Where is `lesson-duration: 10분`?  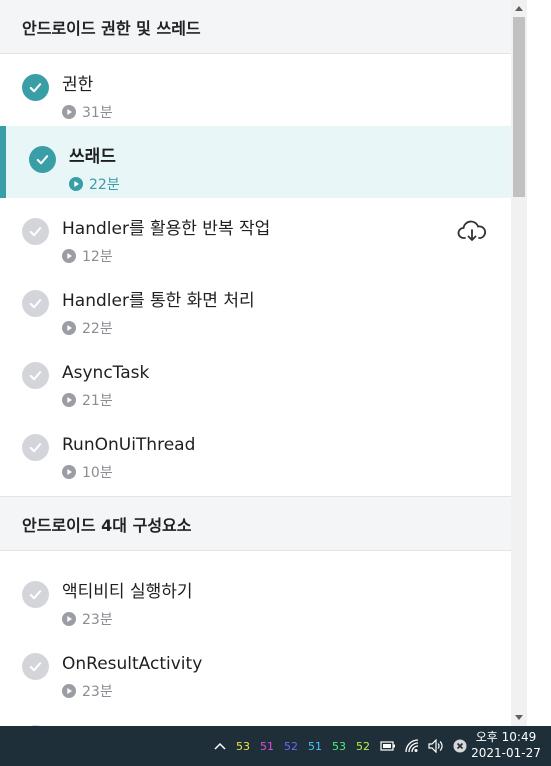
lesson-duration: 10분 is located at coordinates (97, 473).